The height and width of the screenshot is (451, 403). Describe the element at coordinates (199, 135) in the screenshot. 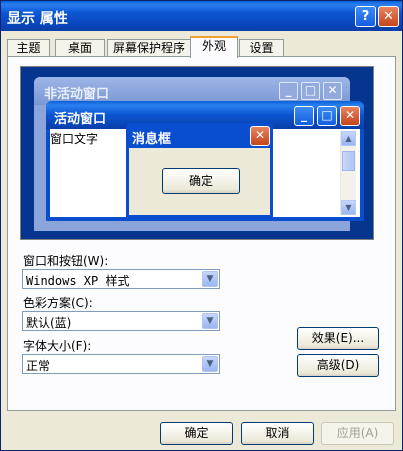

I see `preview-message-titlebar: 消息框 ✕` at that location.